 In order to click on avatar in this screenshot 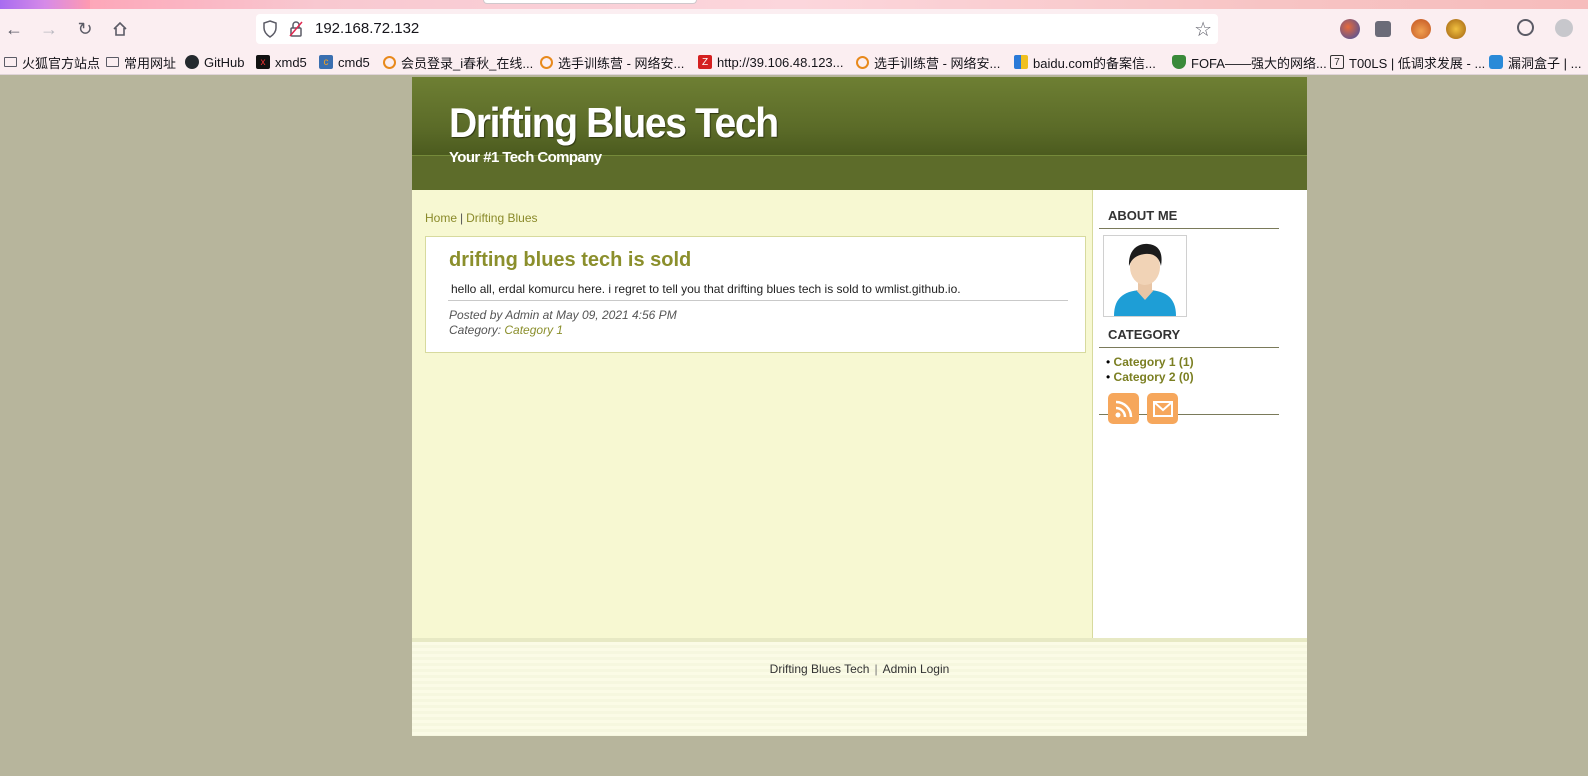, I will do `click(1145, 276)`.